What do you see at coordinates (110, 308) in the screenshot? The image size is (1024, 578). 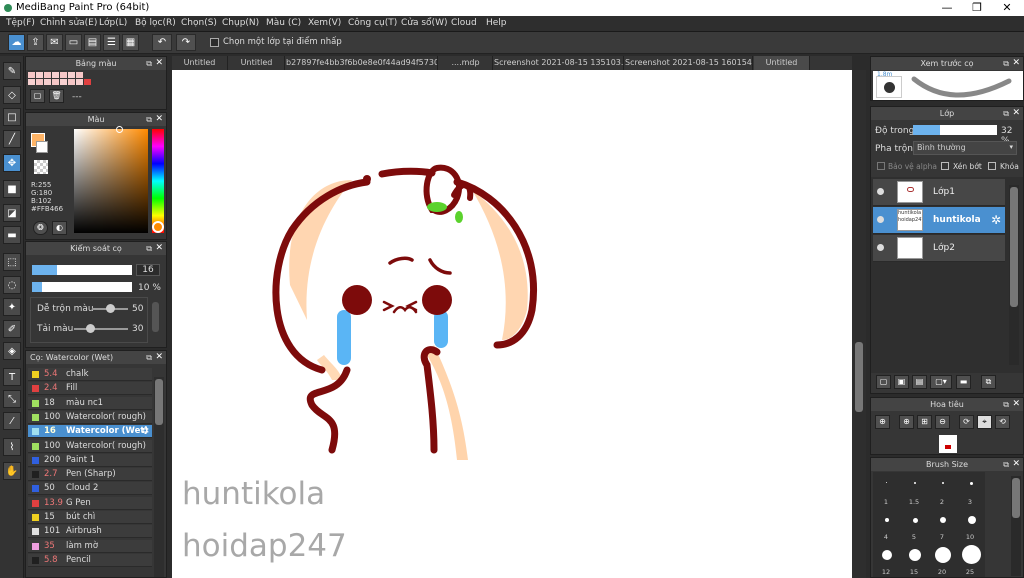 I see `blend-slider` at bounding box center [110, 308].